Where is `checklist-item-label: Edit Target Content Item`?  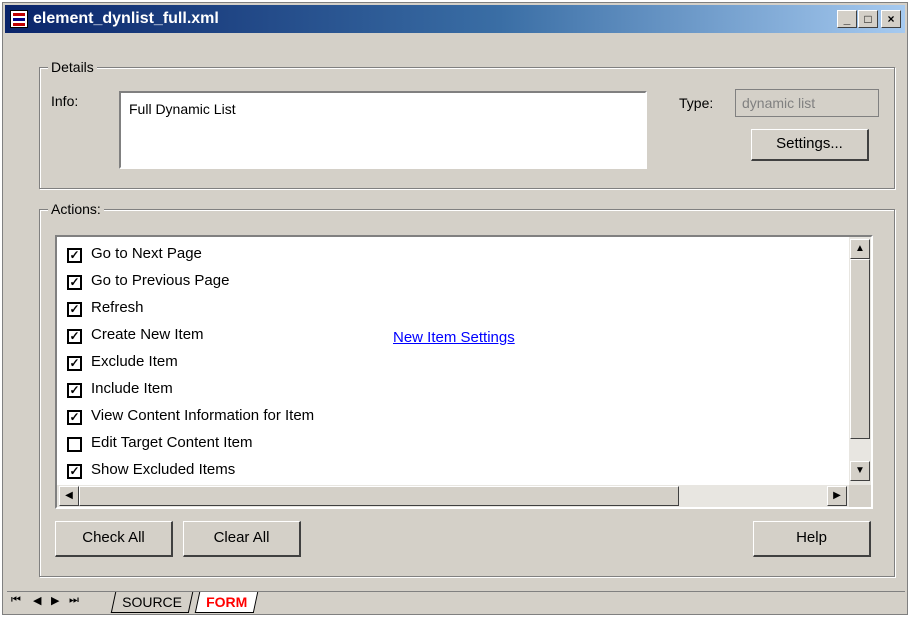
checklist-item-label: Edit Target Content Item is located at coordinates (172, 442).